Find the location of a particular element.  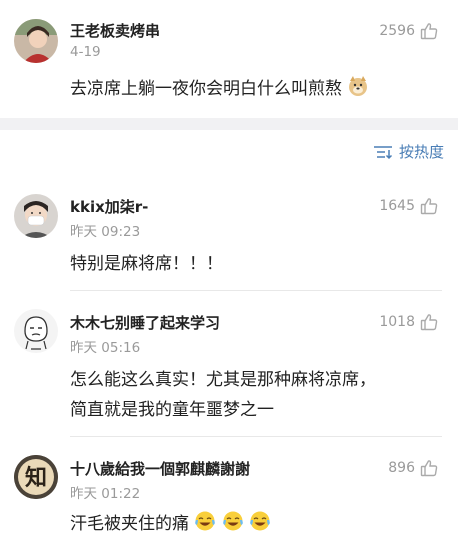

like-count: 896 is located at coordinates (401, 468).